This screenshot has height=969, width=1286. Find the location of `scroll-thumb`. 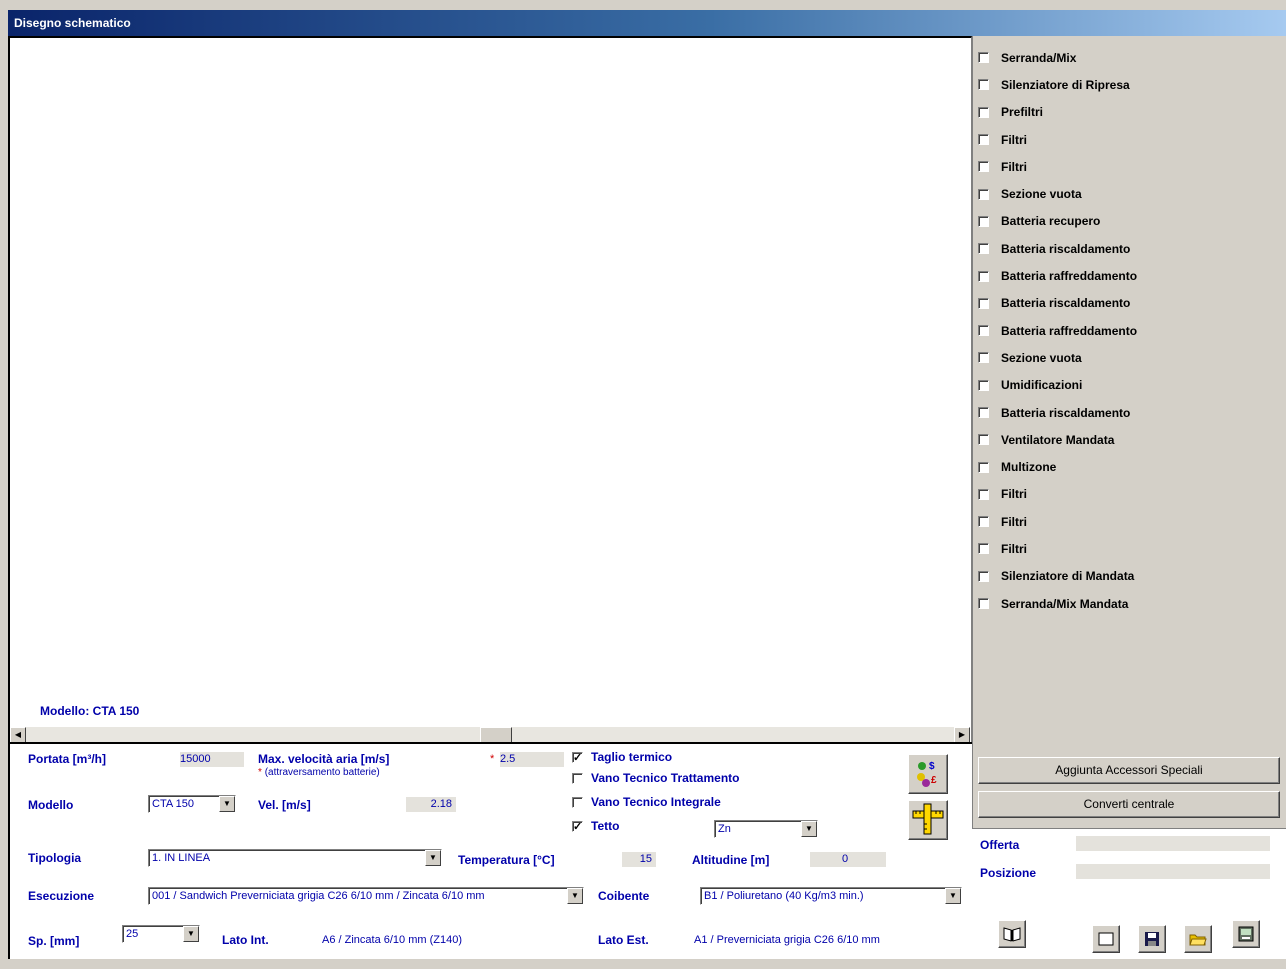

scroll-thumb is located at coordinates (496, 735).